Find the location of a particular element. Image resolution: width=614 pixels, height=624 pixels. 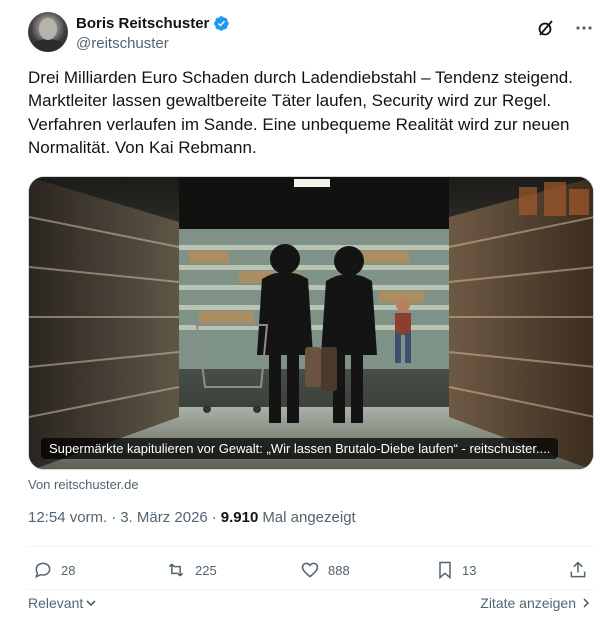

reply-icon is located at coordinates (43, 570).